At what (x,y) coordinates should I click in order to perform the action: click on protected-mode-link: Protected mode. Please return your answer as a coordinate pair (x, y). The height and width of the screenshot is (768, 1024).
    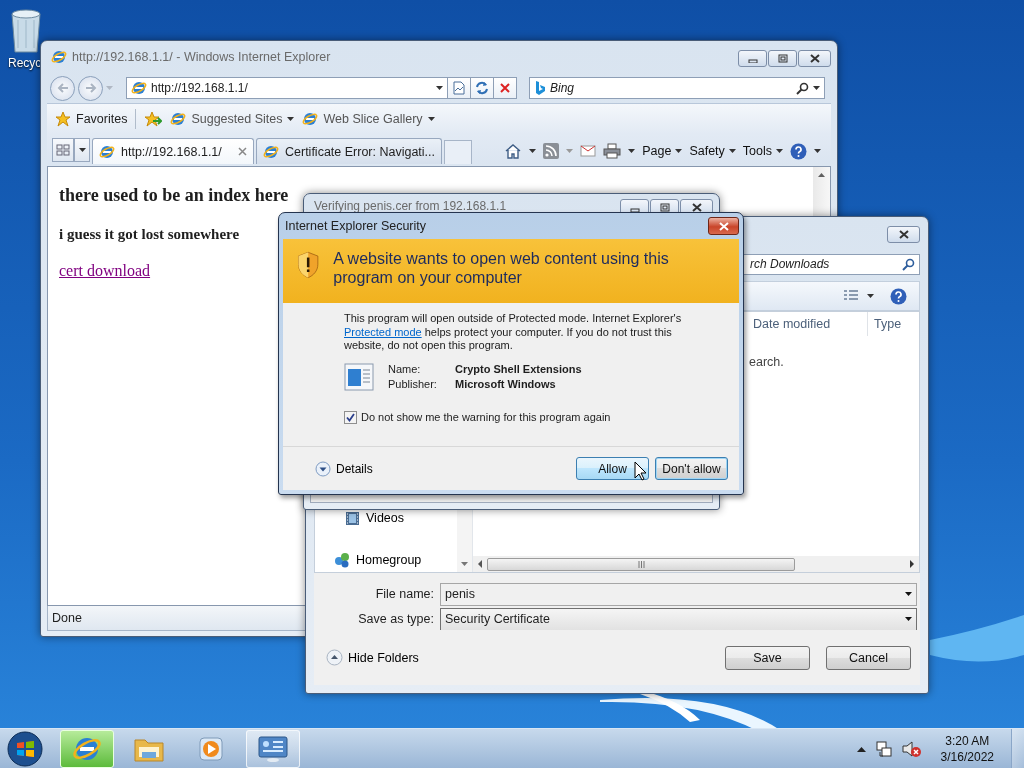
    Looking at the image, I should click on (383, 331).